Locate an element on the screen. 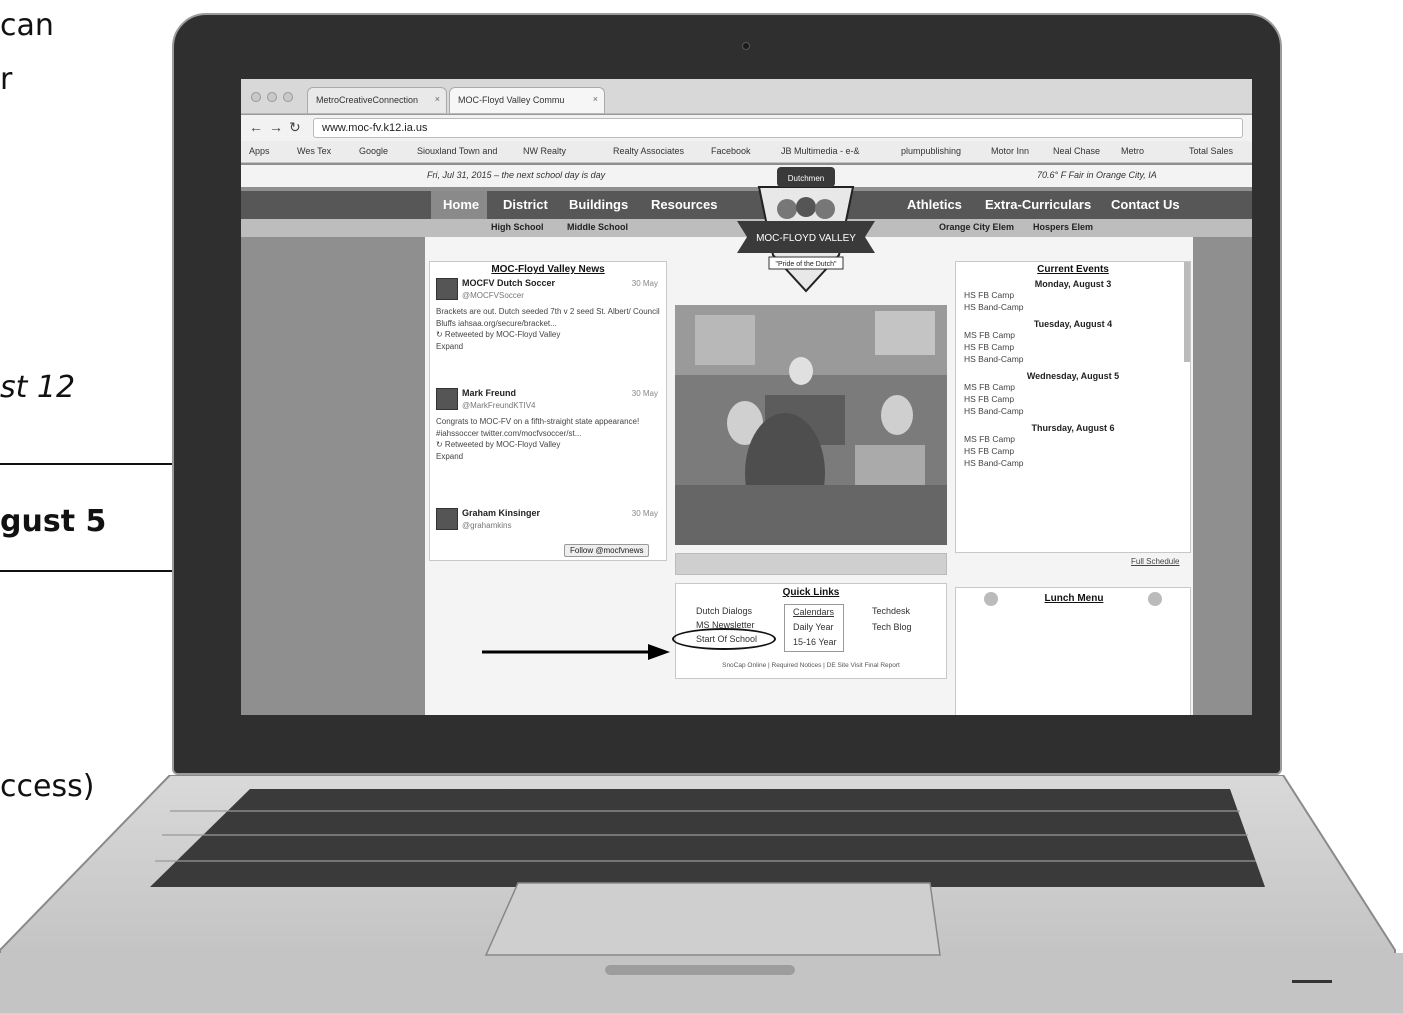 This screenshot has height=1013, width=1403. news-title: MOC-Floyd Valley News is located at coordinates (548, 269).